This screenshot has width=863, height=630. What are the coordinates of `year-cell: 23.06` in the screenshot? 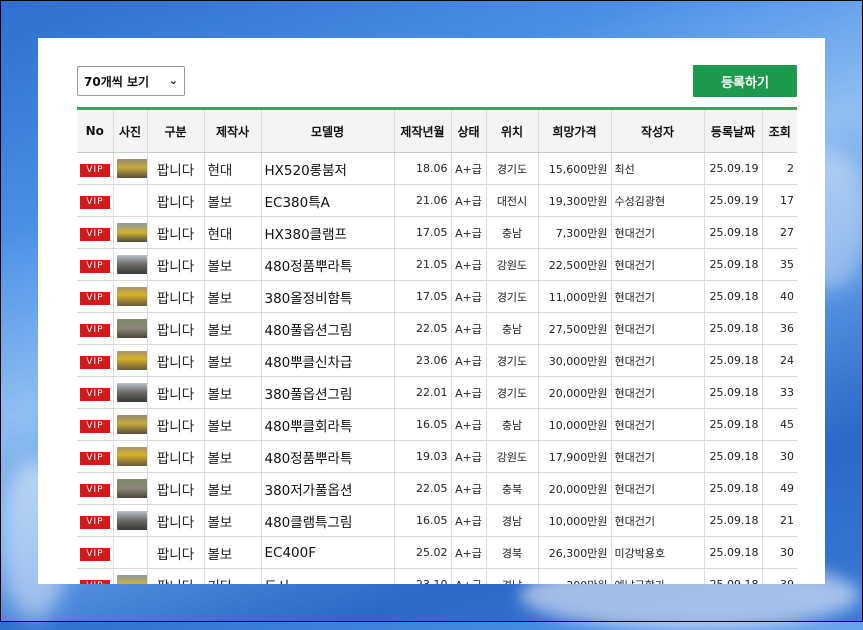 It's located at (422, 360).